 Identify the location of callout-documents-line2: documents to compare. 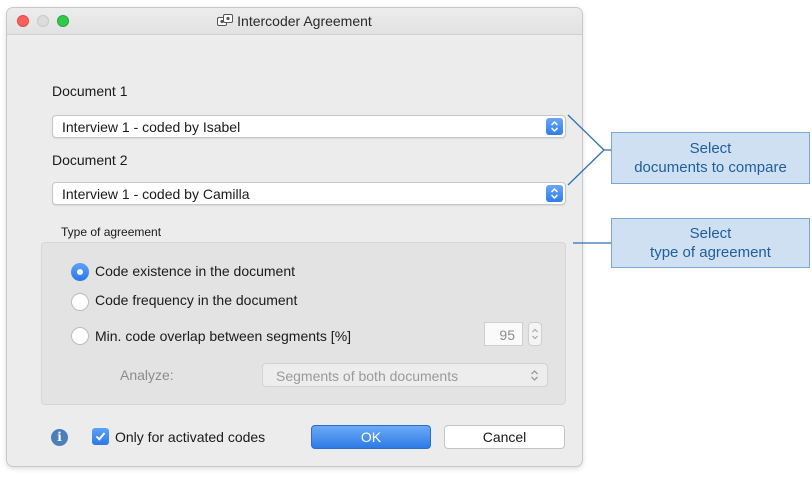
(710, 167).